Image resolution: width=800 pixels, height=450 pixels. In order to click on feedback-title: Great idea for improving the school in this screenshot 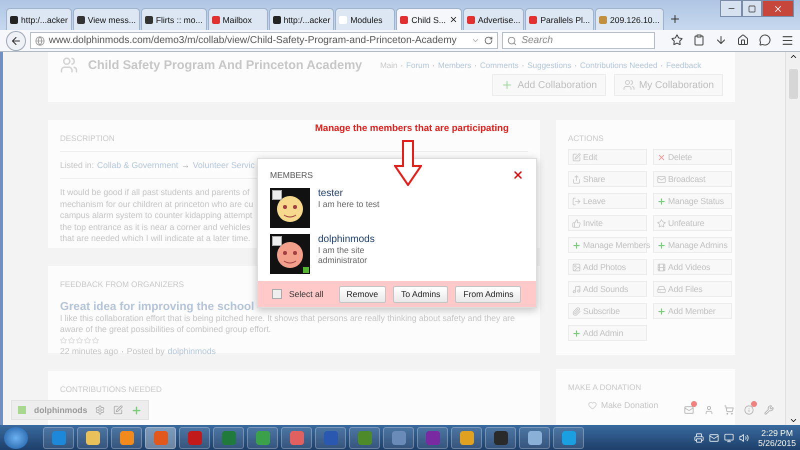, I will do `click(157, 307)`.